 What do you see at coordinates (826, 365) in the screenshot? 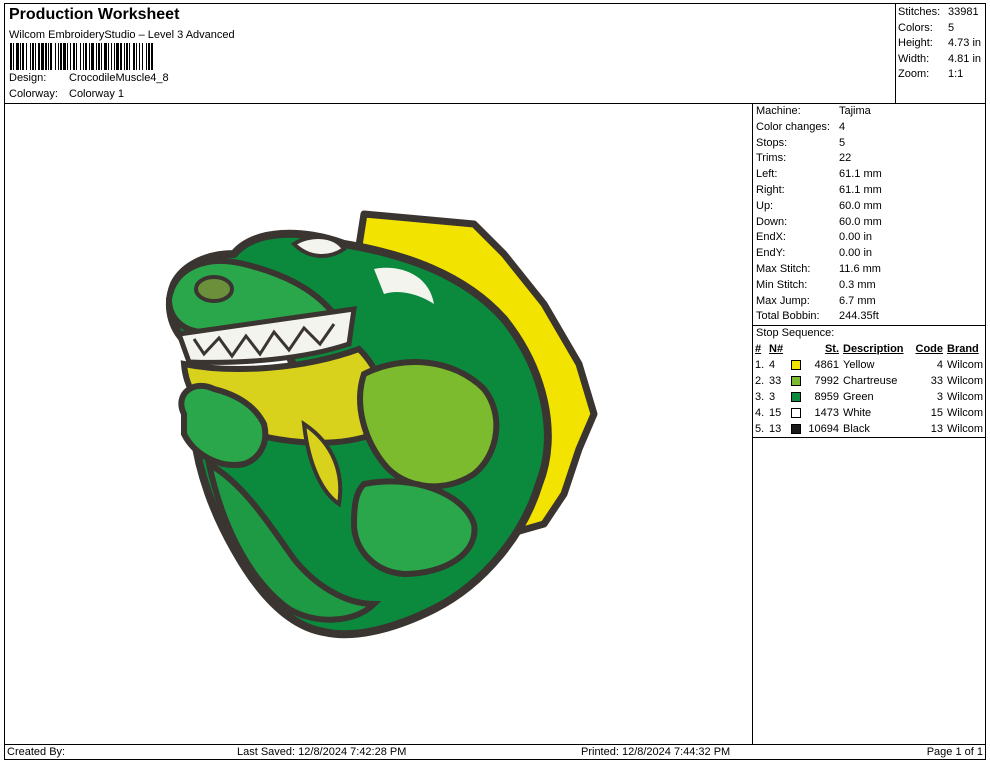
I see `stop-stitches: 4861` at bounding box center [826, 365].